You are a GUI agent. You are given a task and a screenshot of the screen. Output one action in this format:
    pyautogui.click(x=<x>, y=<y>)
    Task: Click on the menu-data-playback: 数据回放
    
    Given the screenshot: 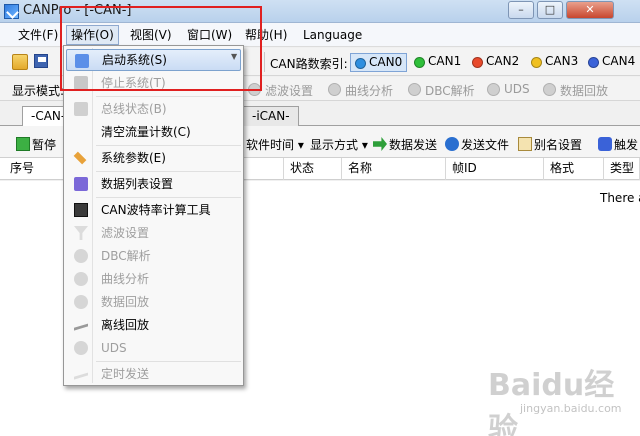 What is the action you would take?
    pyautogui.click(x=153, y=302)
    